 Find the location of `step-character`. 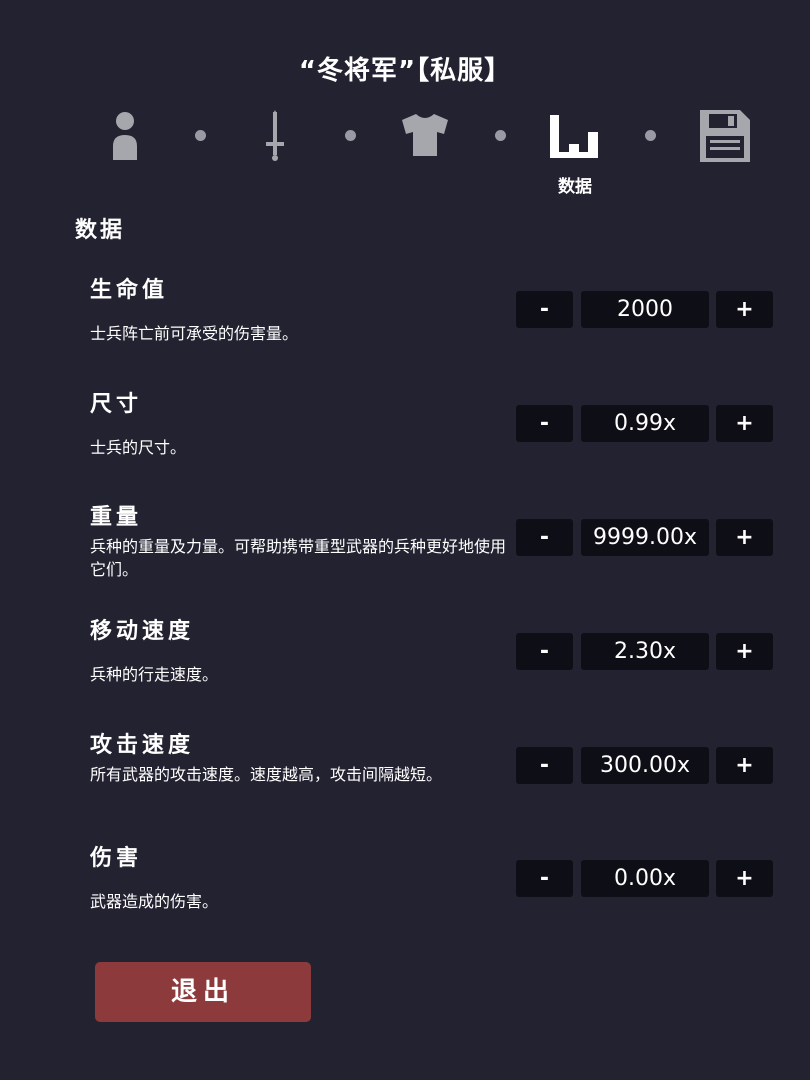

step-character is located at coordinates (125, 153).